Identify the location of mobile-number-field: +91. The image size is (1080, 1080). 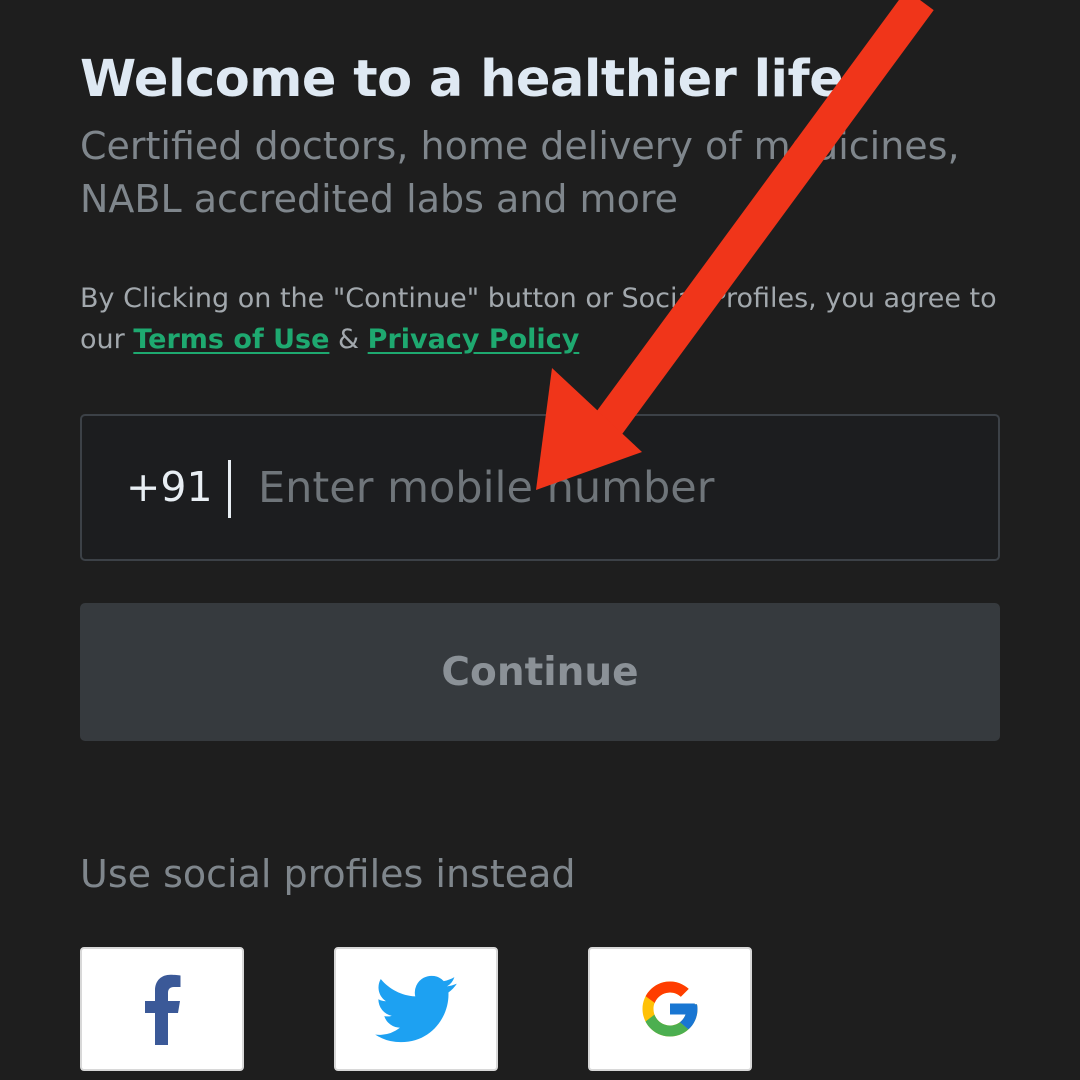
(540, 487).